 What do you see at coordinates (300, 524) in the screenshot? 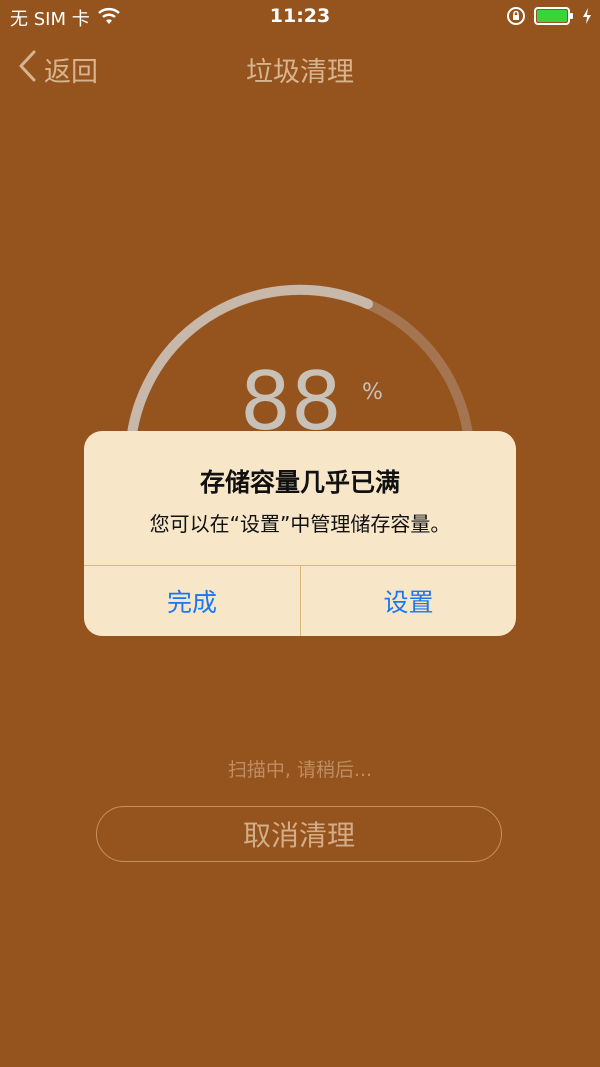
I see `alert-message: 您可以在“设置”中管理储存容量。` at bounding box center [300, 524].